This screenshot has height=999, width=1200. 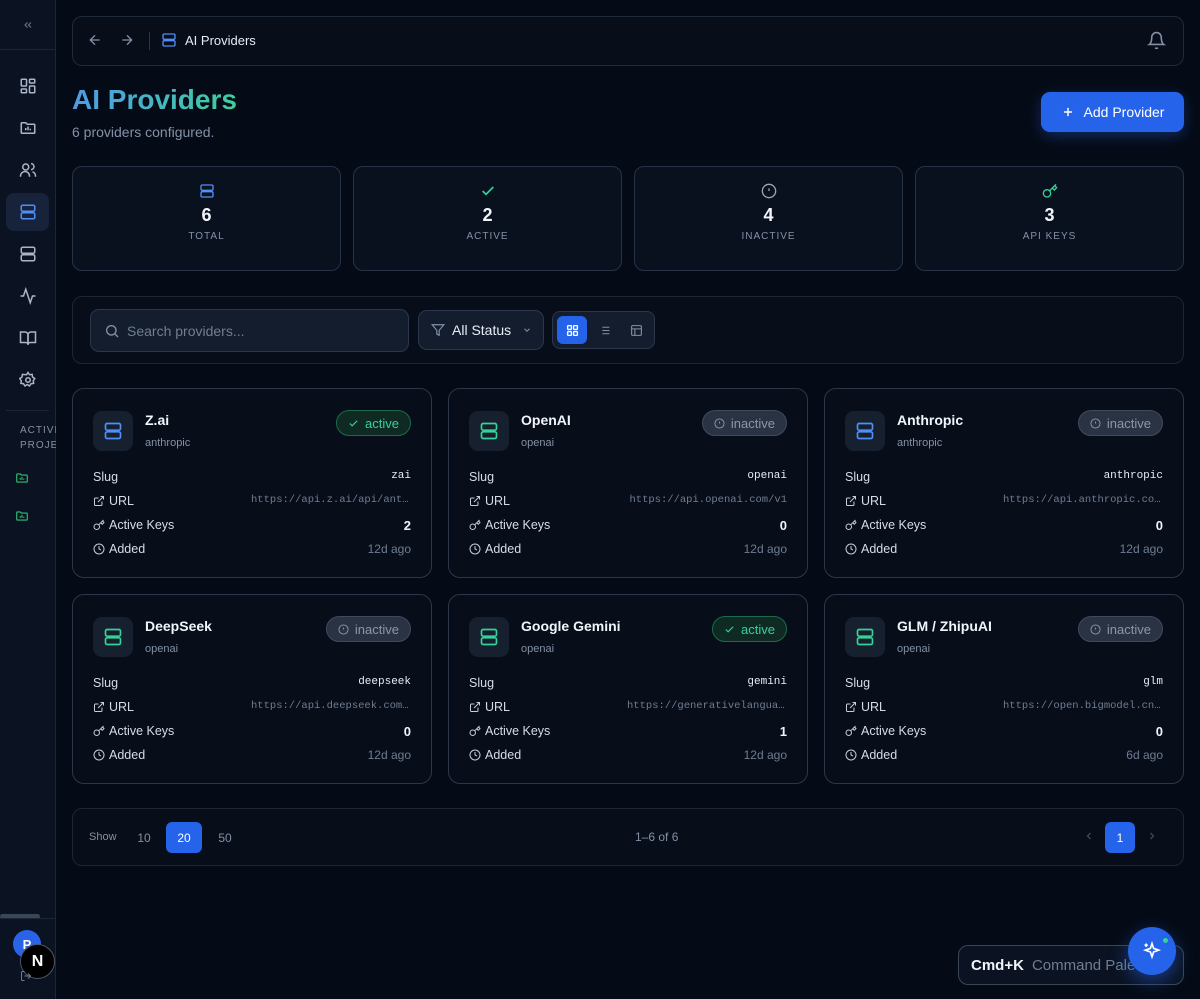 What do you see at coordinates (331, 706) in the screenshot?
I see `url-value: https://api.deepseek.com/v1` at bounding box center [331, 706].